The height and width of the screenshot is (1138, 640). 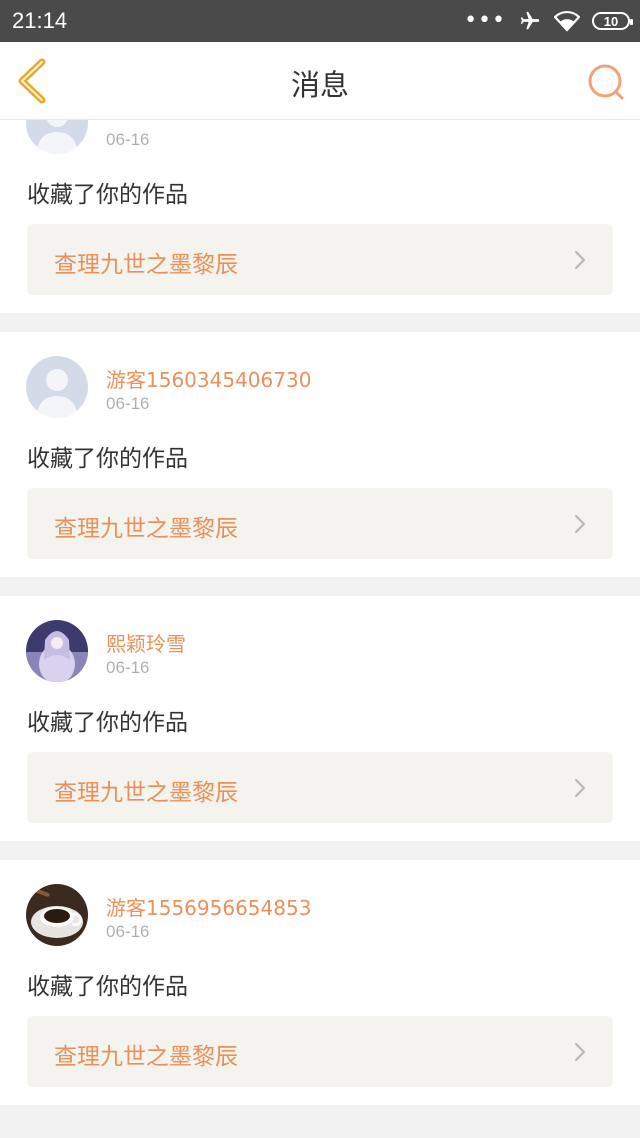 What do you see at coordinates (40, 20) in the screenshot?
I see `status-time: 21:14` at bounding box center [40, 20].